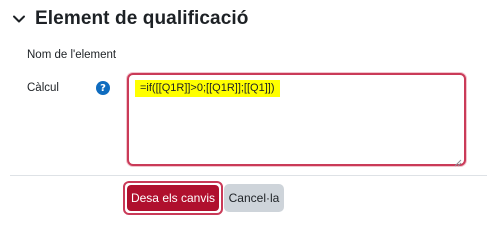 Image resolution: width=487 pixels, height=240 pixels. I want to click on calculation-label: Càlcul, so click(43, 88).